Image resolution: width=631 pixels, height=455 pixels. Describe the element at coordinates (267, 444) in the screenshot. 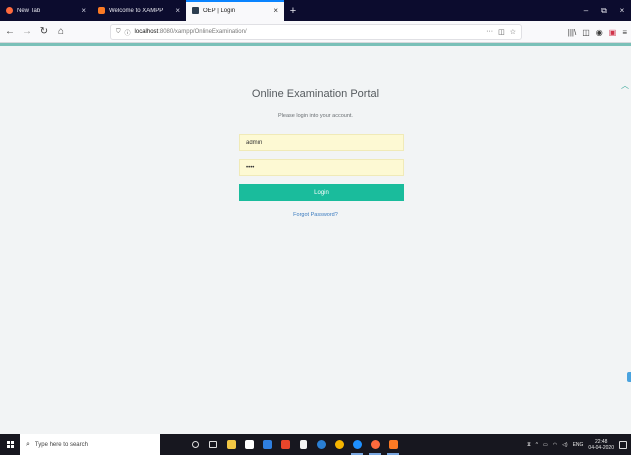

I see `mail-icon` at that location.